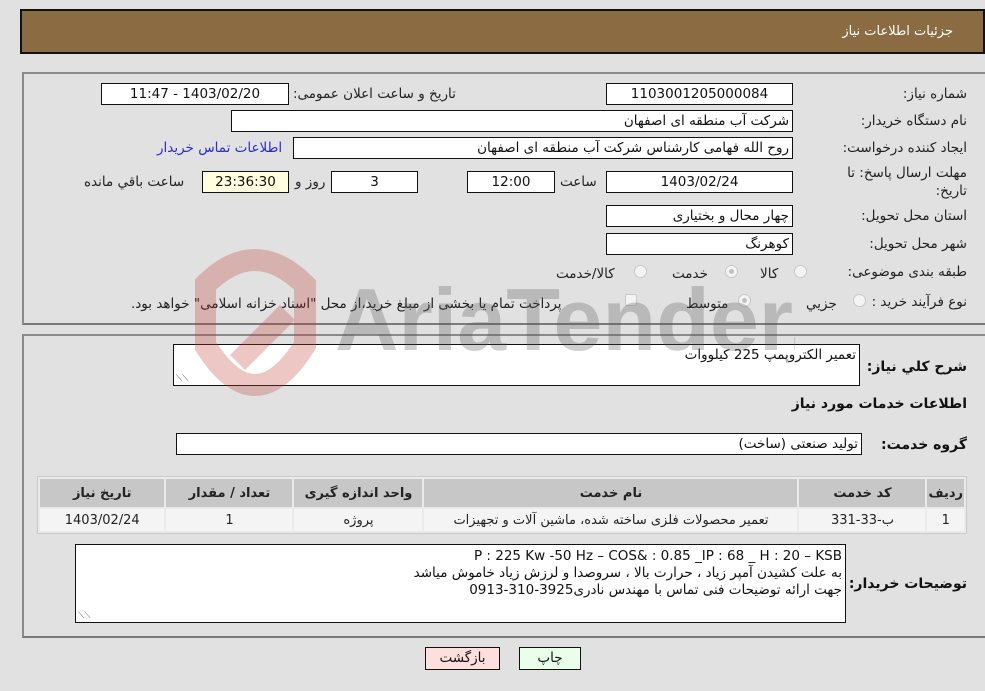 The width and height of the screenshot is (985, 691). Describe the element at coordinates (219, 148) in the screenshot. I see `buyer-contact-link: اطلاعات تماس خریدار` at that location.